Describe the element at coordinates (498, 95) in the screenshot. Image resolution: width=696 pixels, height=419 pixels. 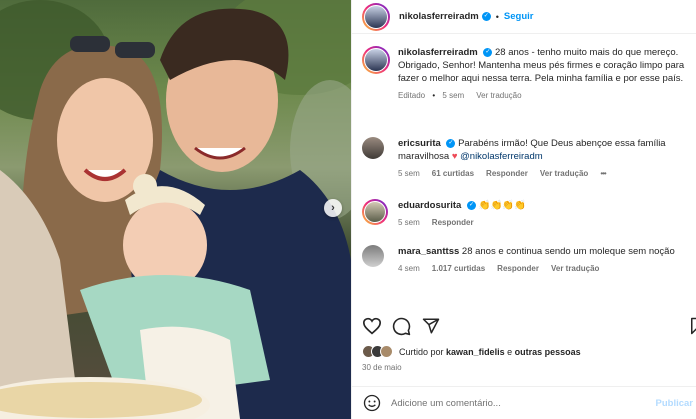
I see `caption-translation-link: Ver tradução` at that location.